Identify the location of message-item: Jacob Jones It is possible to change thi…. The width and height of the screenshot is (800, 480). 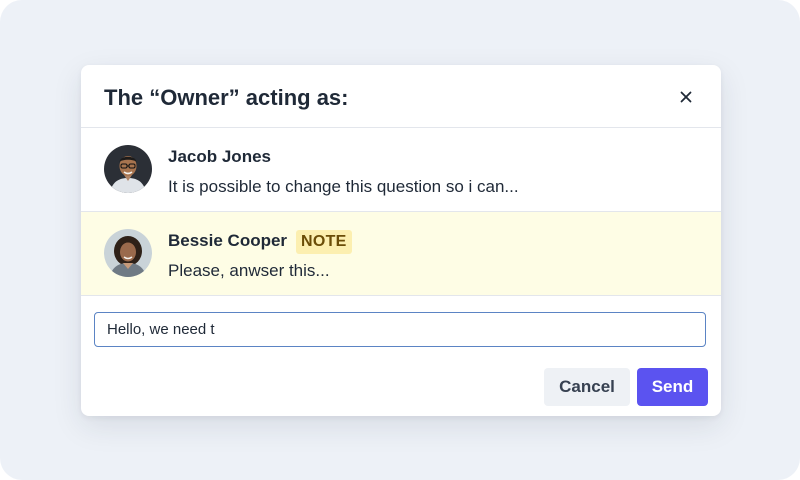
(401, 170).